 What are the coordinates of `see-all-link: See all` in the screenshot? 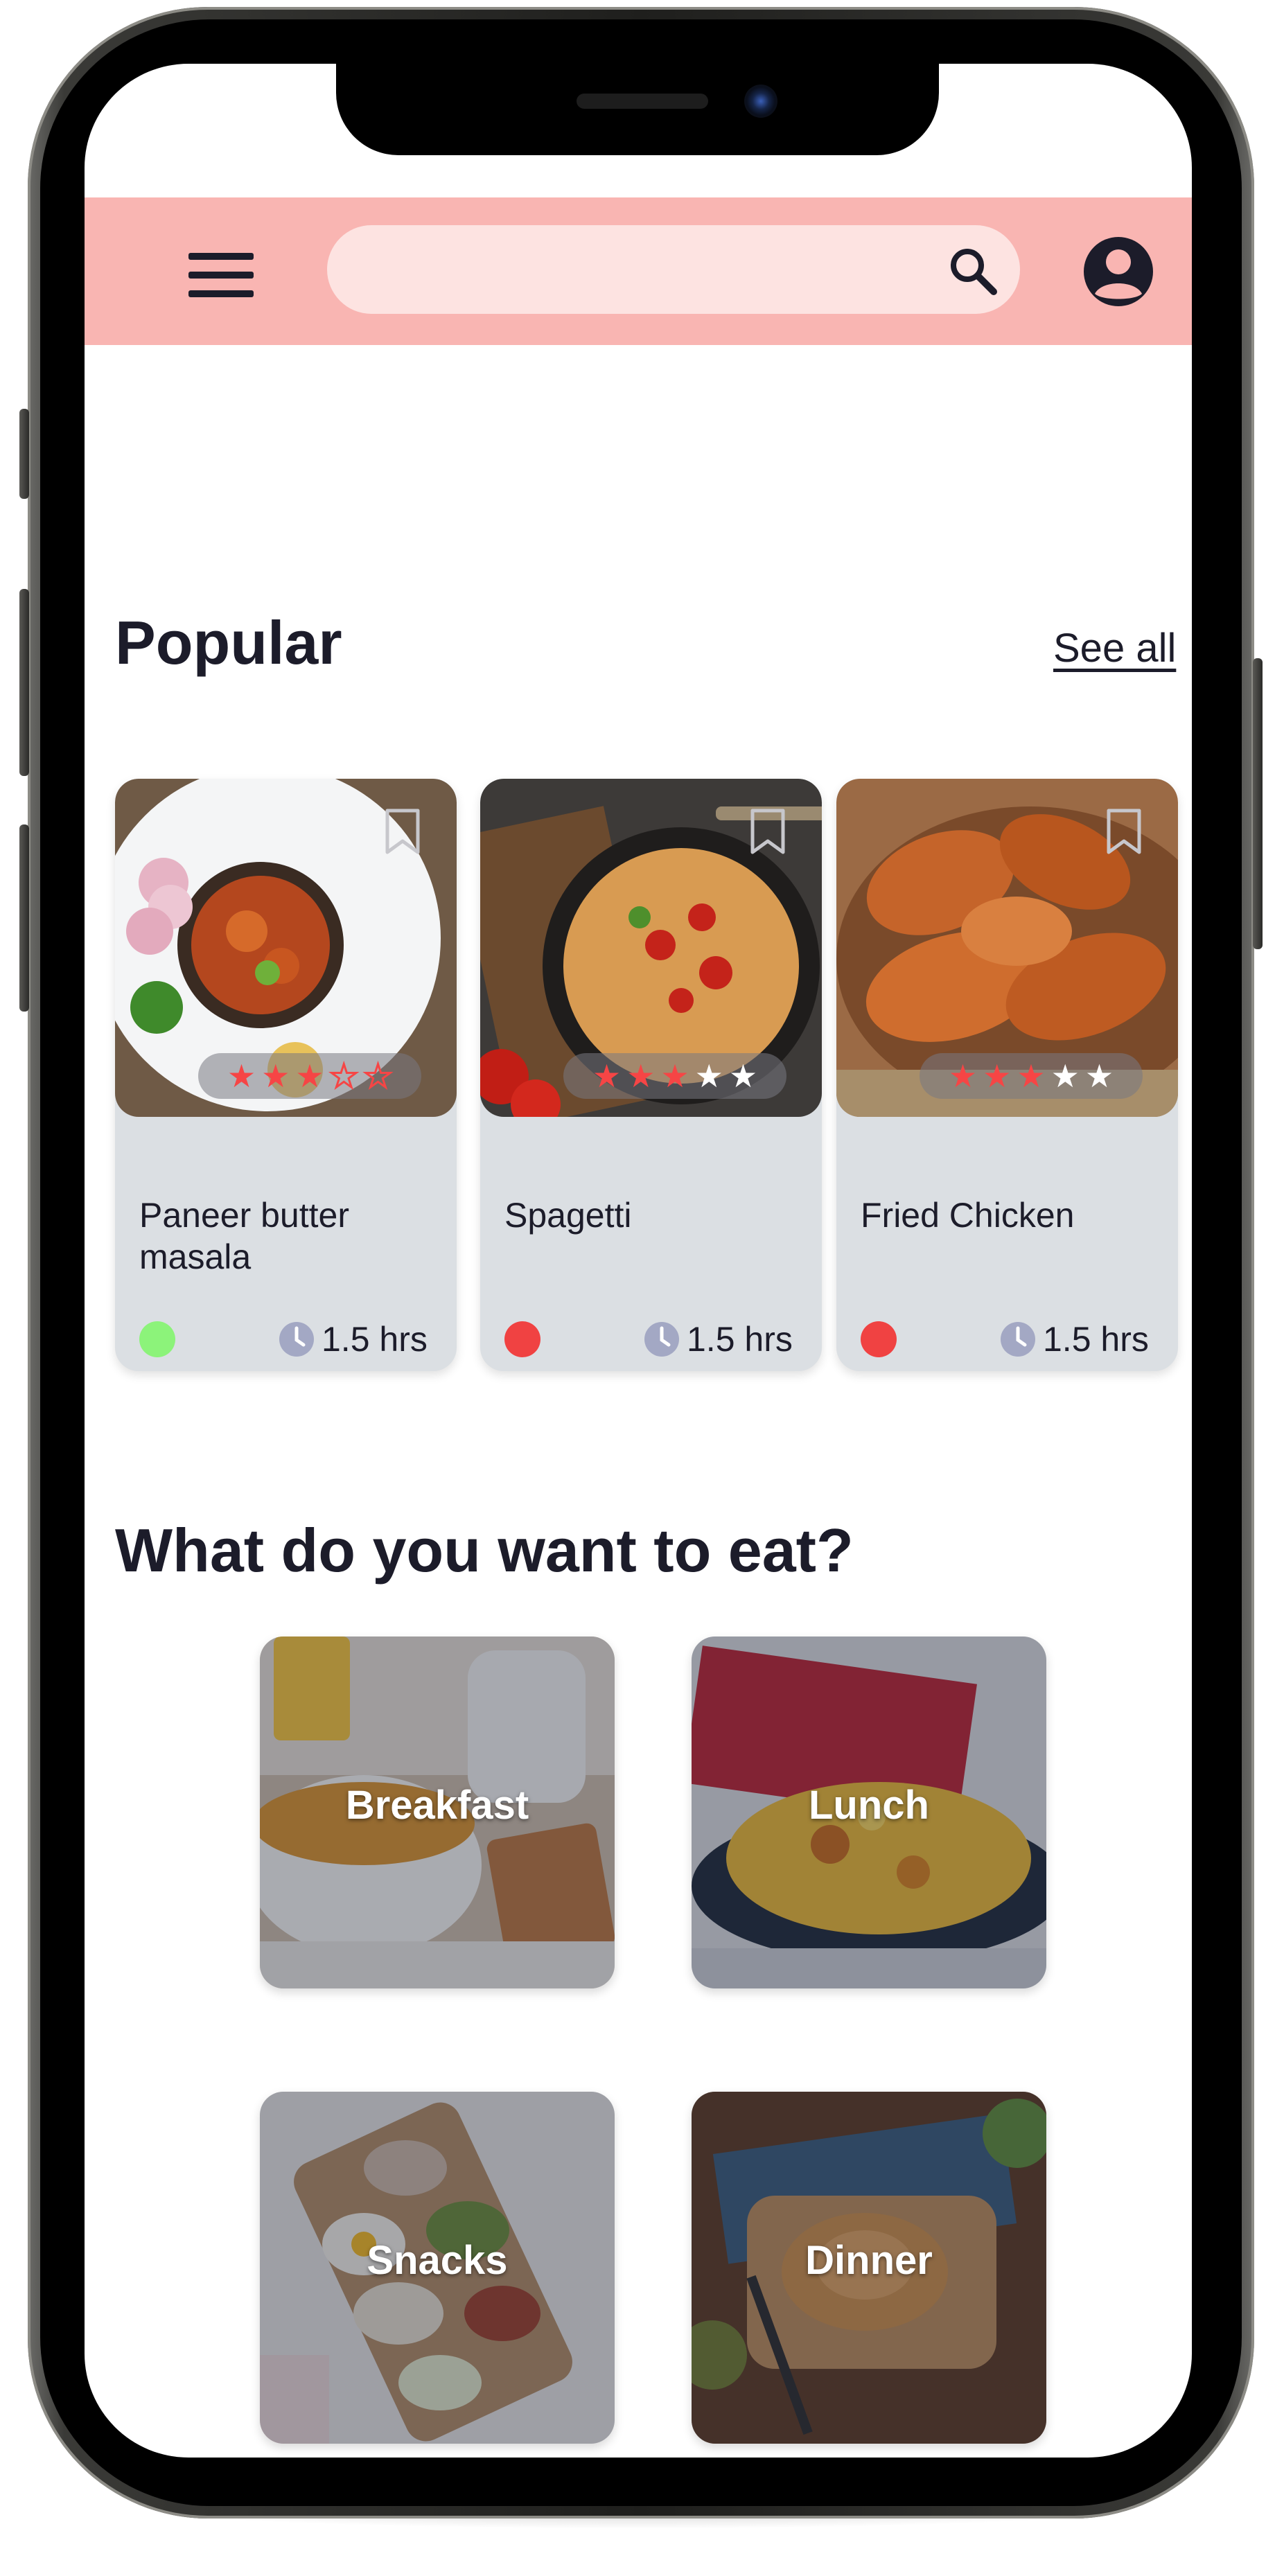 It's located at (1114, 648).